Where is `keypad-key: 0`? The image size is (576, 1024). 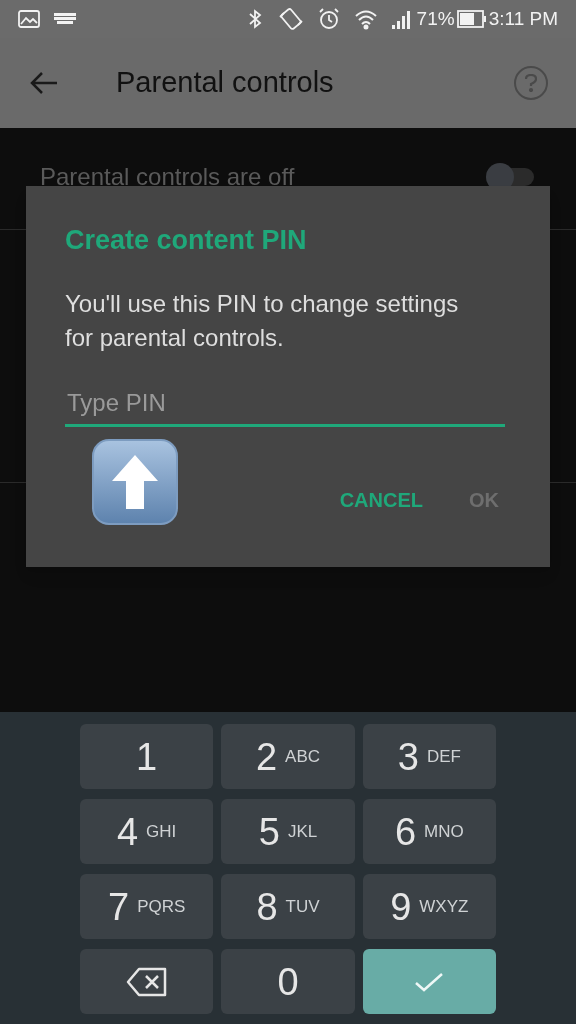 keypad-key: 0 is located at coordinates (288, 981).